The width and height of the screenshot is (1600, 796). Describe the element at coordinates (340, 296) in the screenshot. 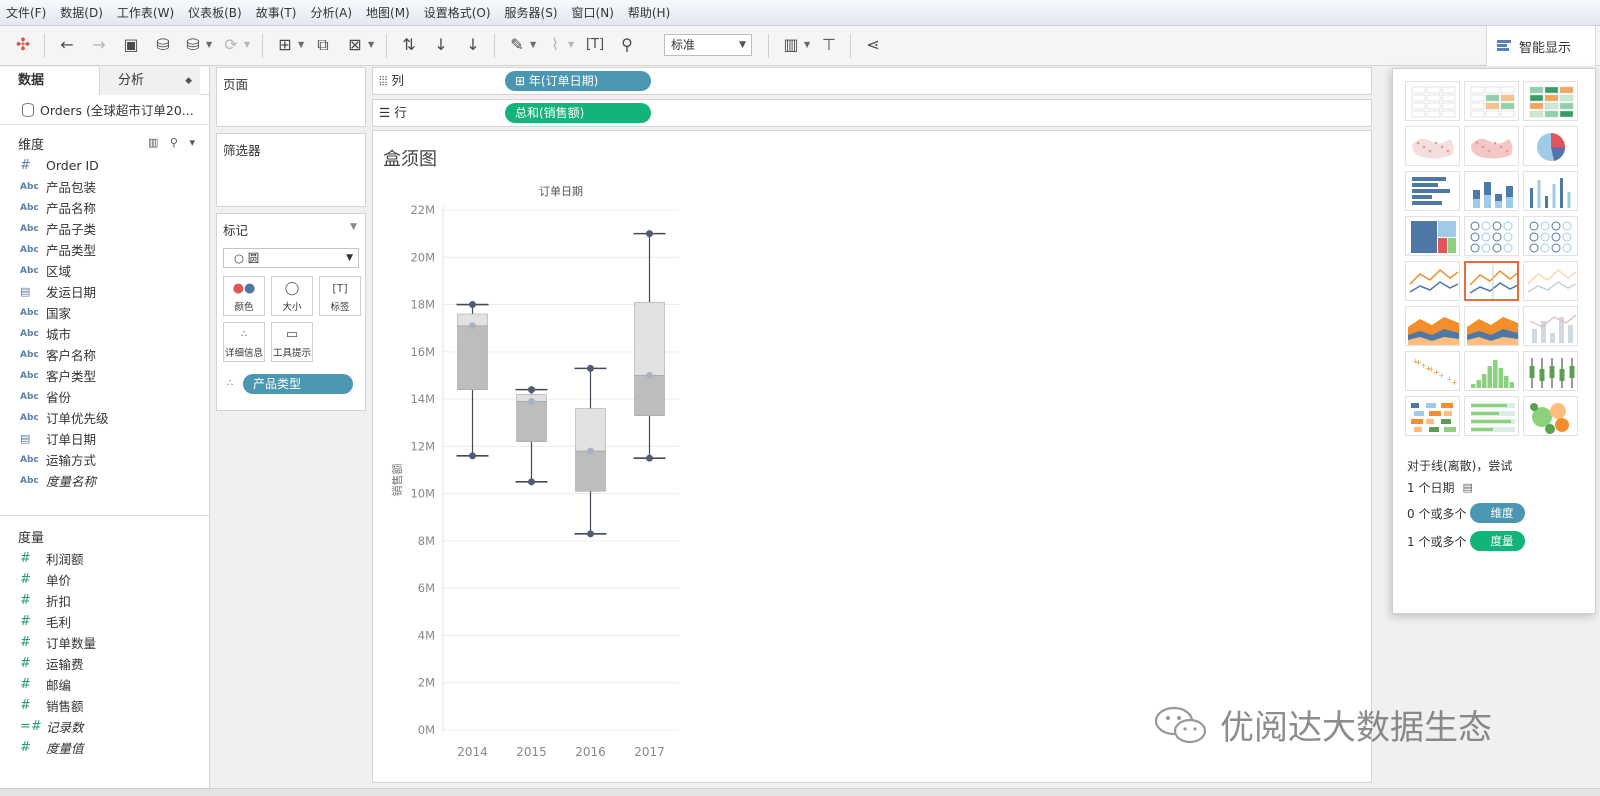

I see `label-button: [T] 标签` at that location.